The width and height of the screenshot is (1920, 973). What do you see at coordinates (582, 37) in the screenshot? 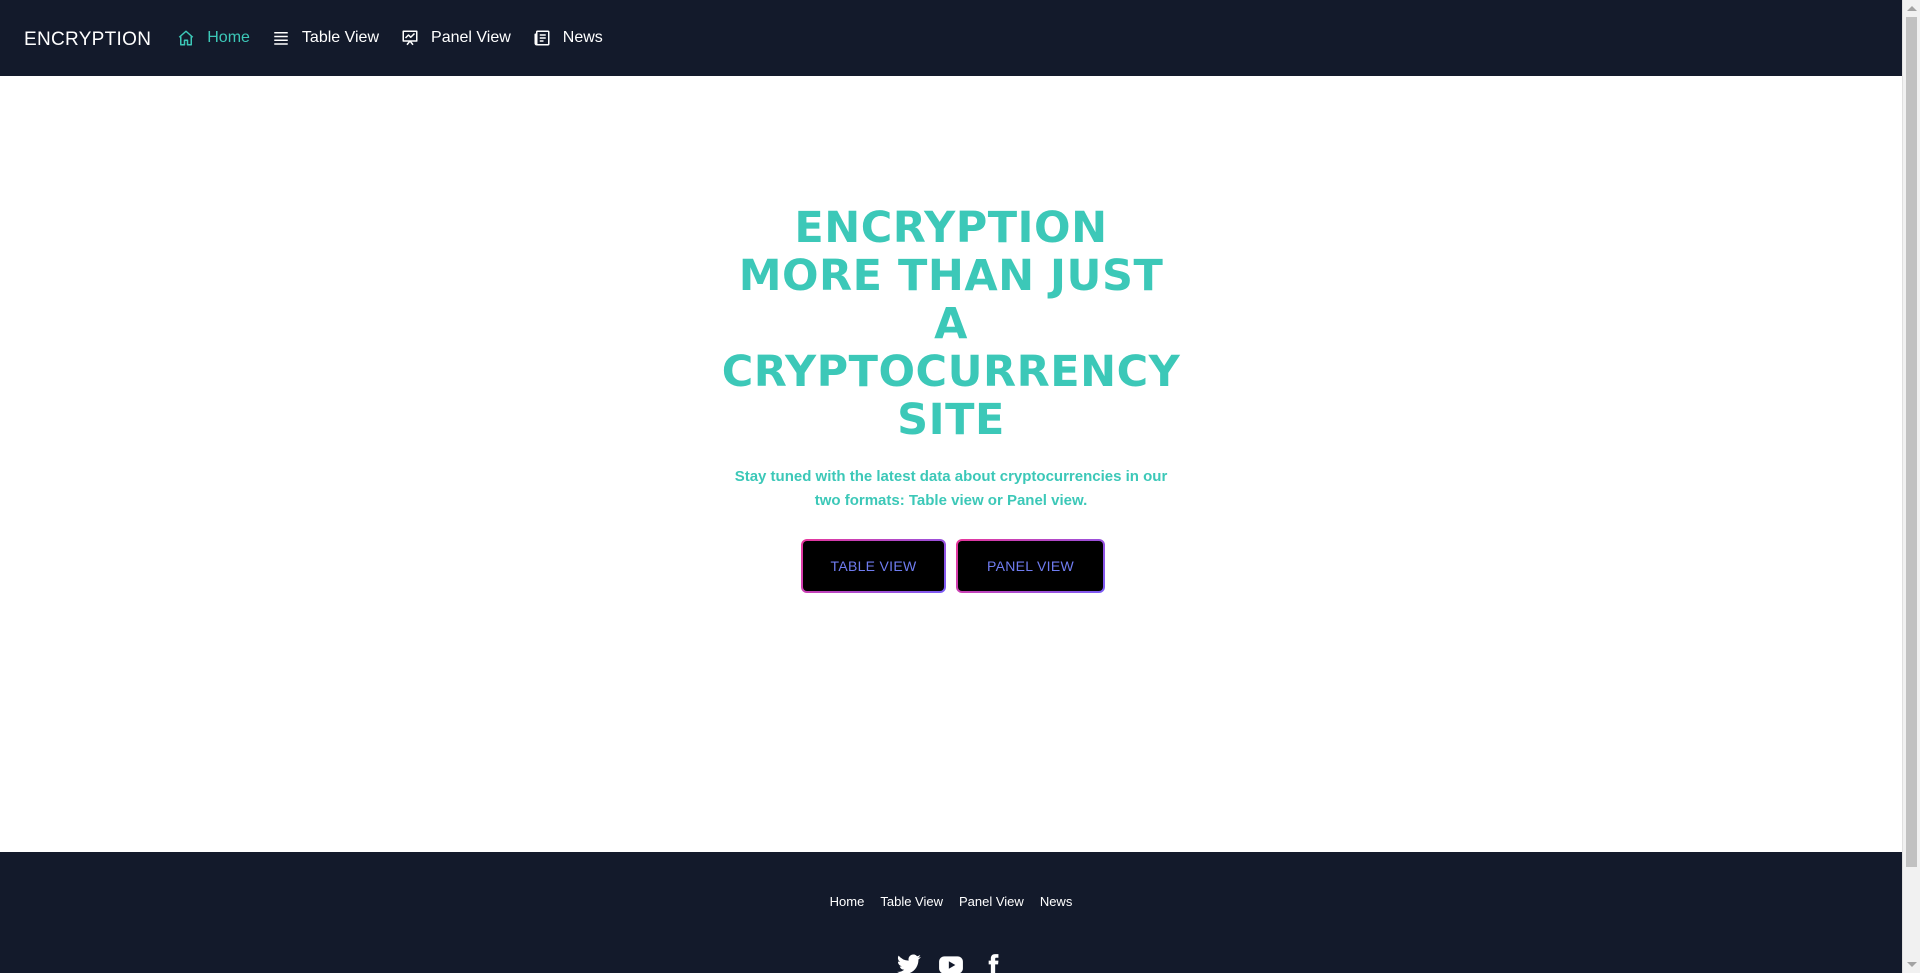
I see `nav-item-label: News` at bounding box center [582, 37].